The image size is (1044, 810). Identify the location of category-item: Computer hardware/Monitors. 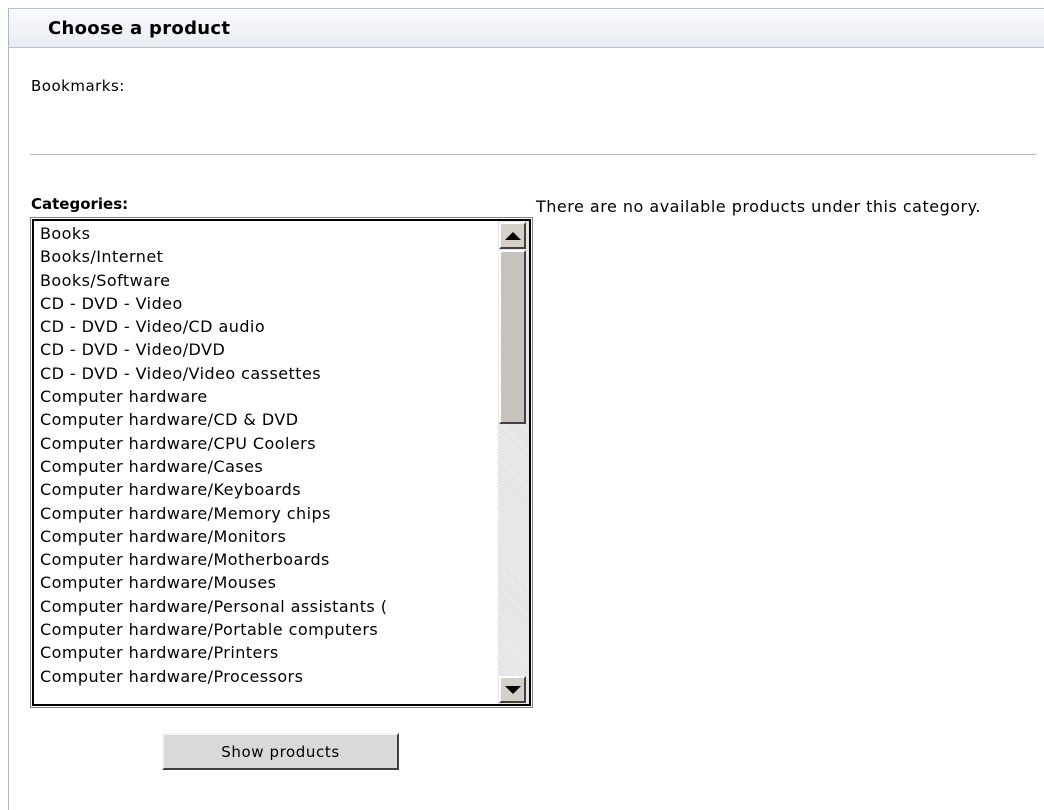
(262, 536).